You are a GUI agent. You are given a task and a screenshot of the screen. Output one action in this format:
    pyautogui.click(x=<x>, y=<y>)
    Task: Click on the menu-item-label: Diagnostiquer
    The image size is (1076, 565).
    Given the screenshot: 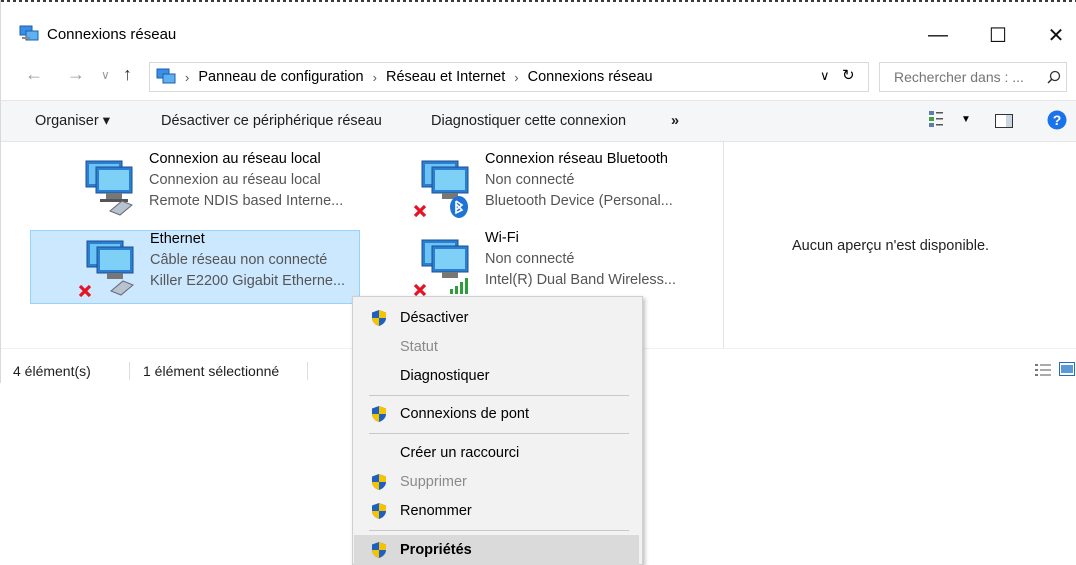 What is the action you would take?
    pyautogui.click(x=445, y=376)
    